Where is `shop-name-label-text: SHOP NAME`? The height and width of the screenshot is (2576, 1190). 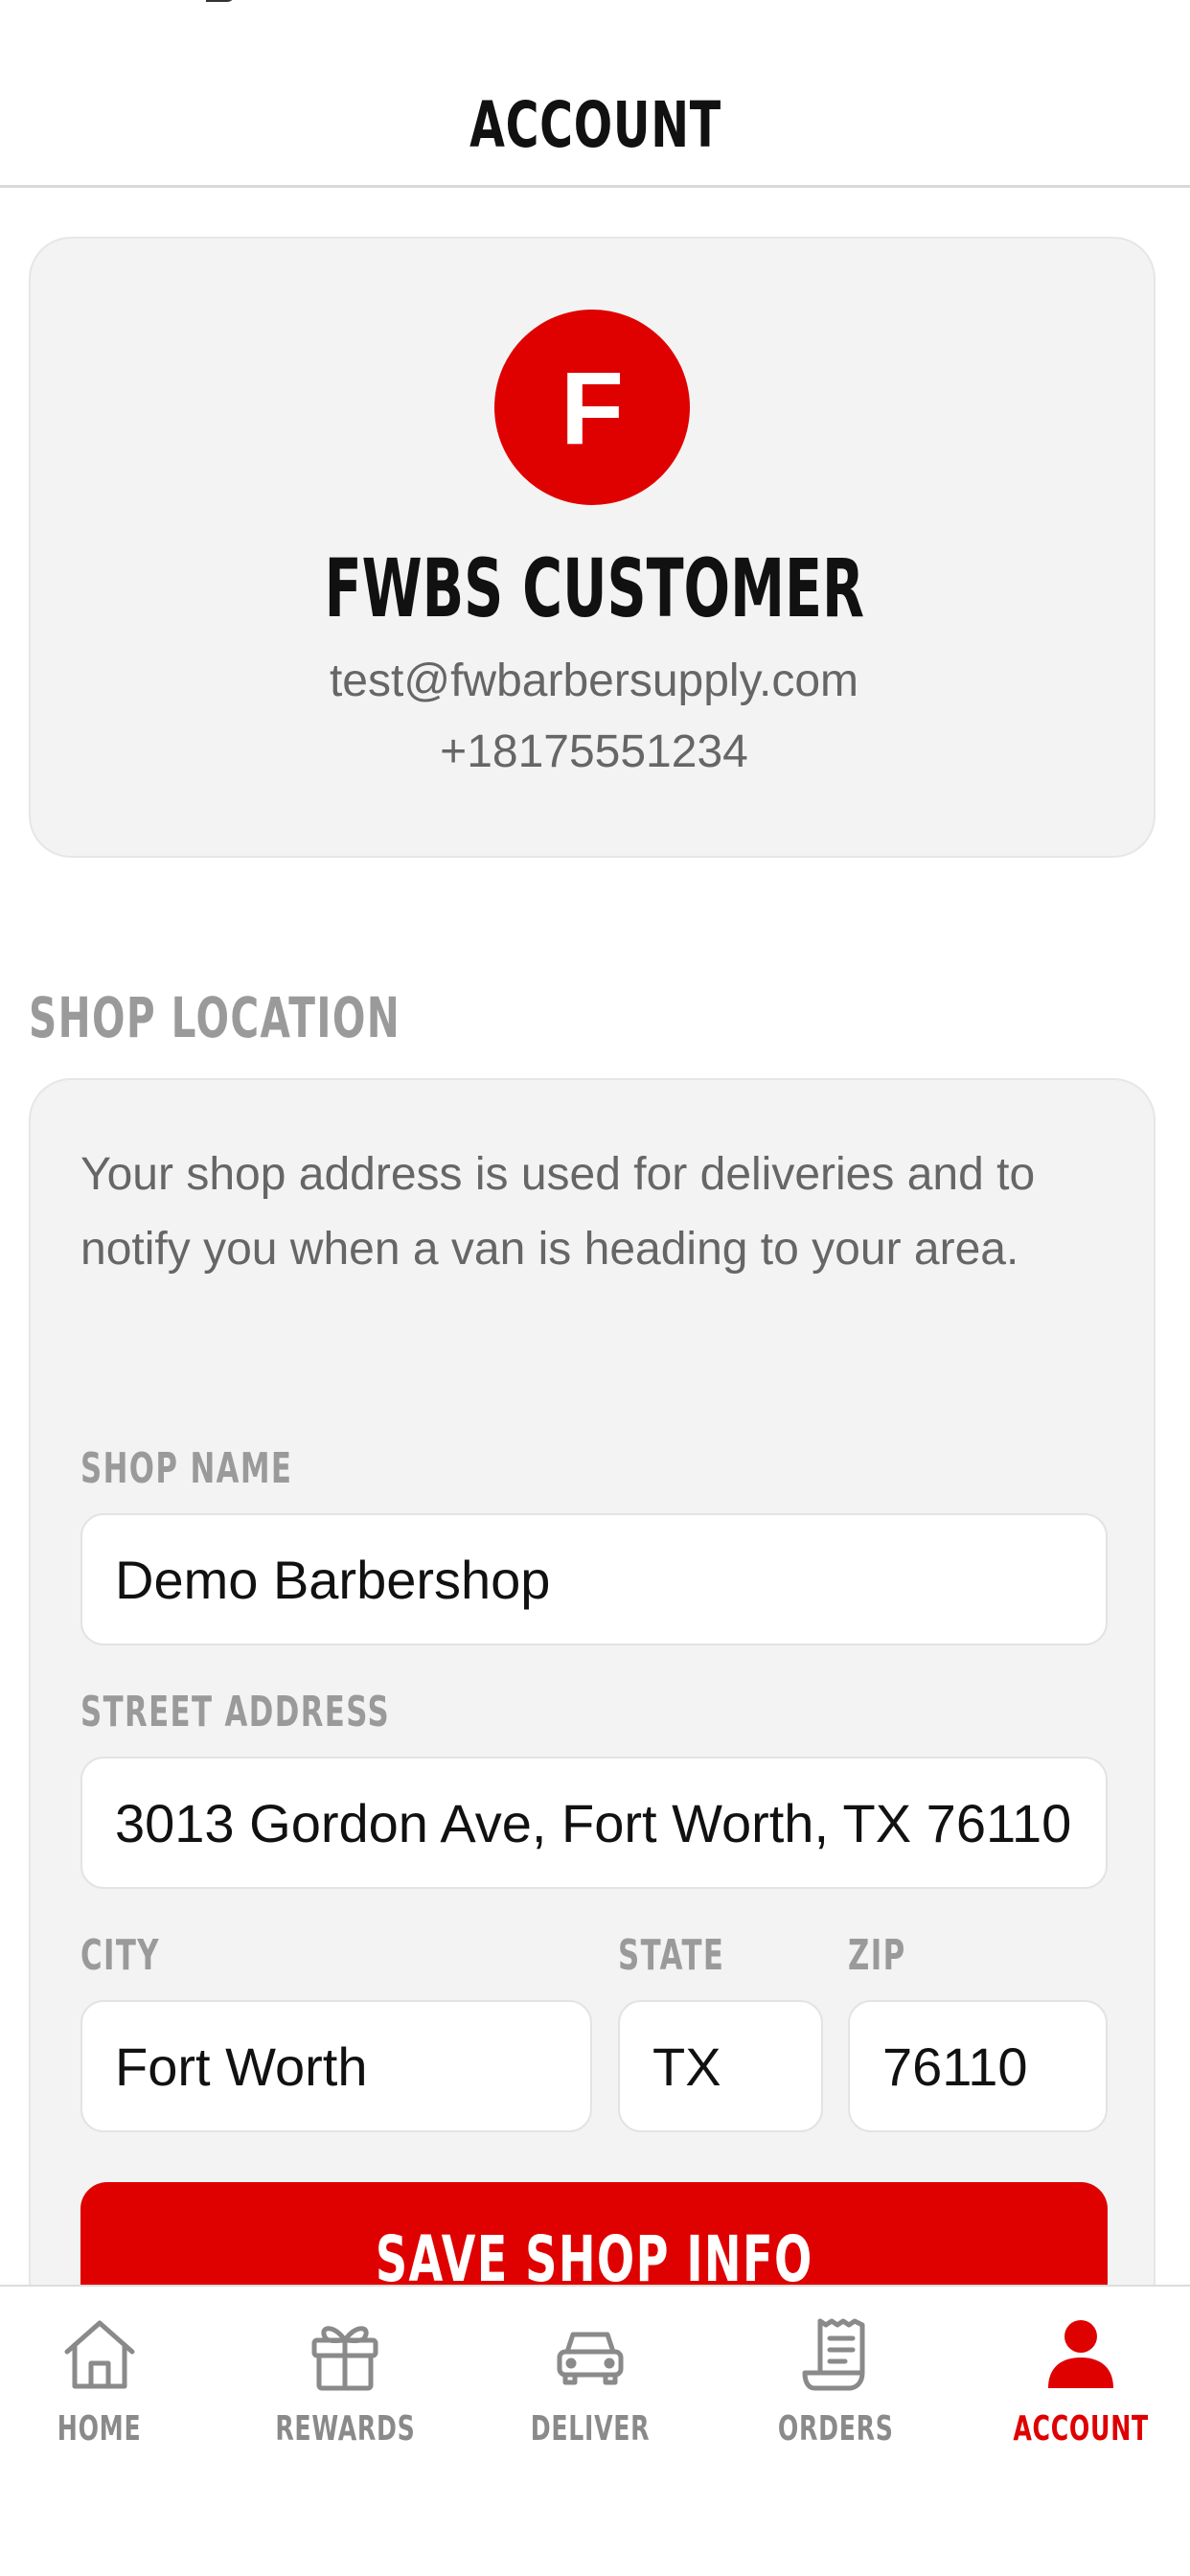
shop-name-label-text: SHOP NAME is located at coordinates (187, 1468).